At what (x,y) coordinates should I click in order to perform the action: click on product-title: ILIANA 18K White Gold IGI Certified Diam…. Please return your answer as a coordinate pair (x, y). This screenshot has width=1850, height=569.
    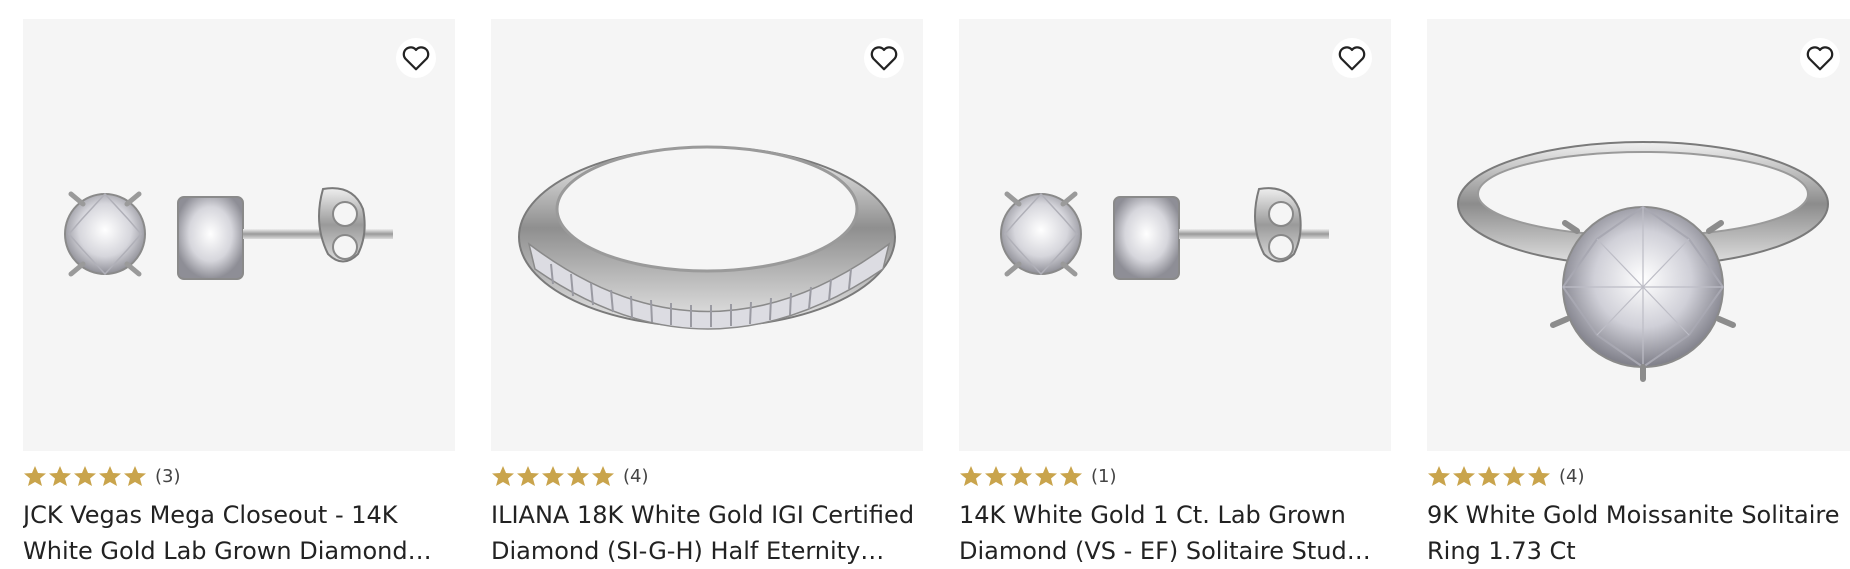
    Looking at the image, I should click on (707, 533).